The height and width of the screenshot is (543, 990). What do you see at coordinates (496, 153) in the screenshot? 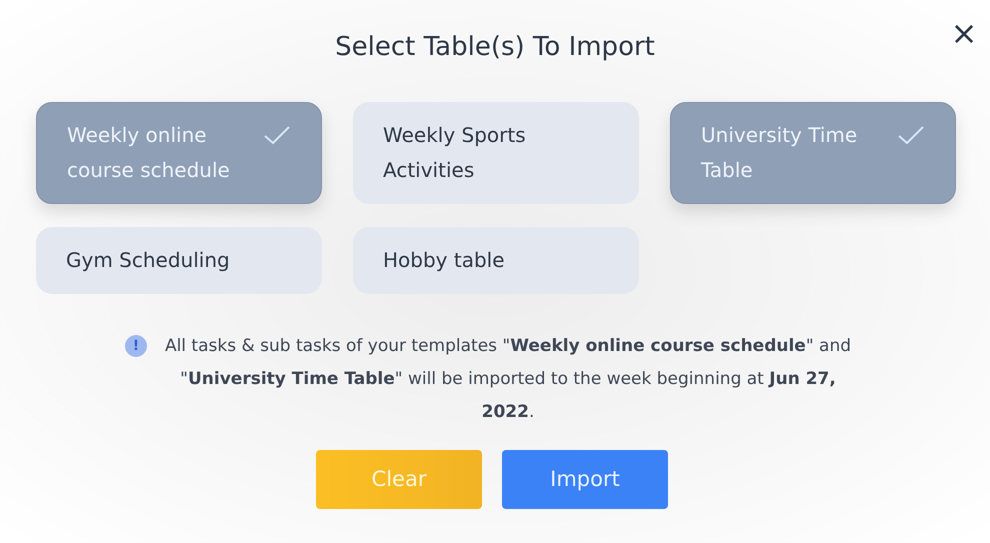
I see `table-option: Weekly Sports Activities` at bounding box center [496, 153].